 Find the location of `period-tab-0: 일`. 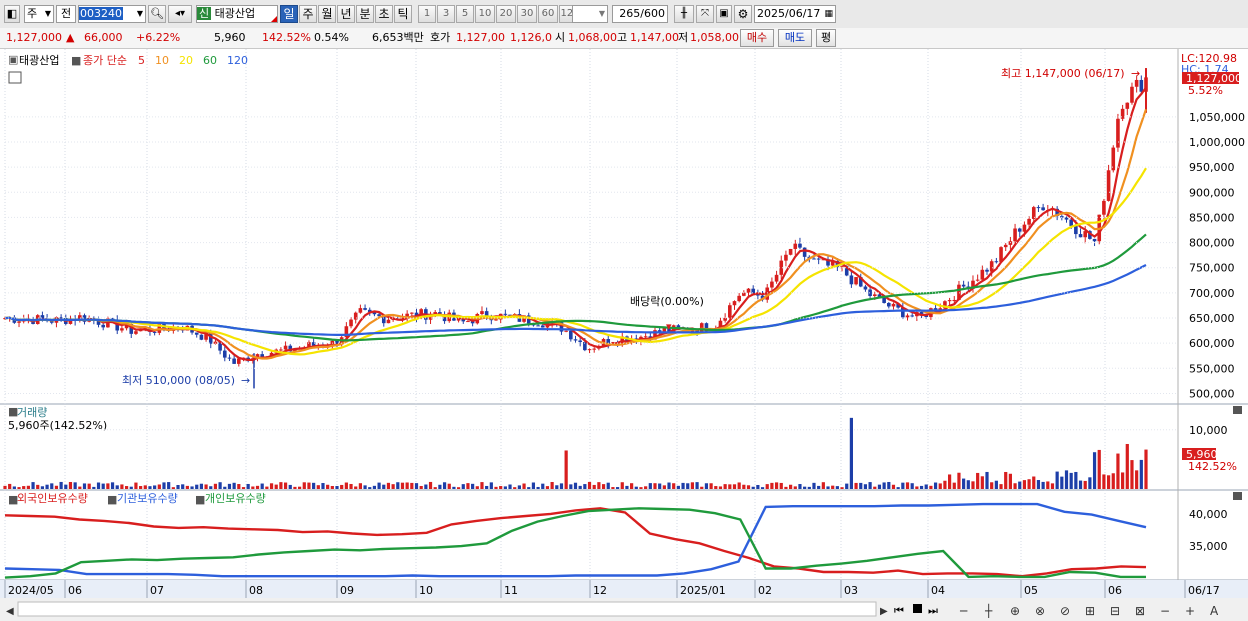

period-tab-0: 일 is located at coordinates (289, 14).